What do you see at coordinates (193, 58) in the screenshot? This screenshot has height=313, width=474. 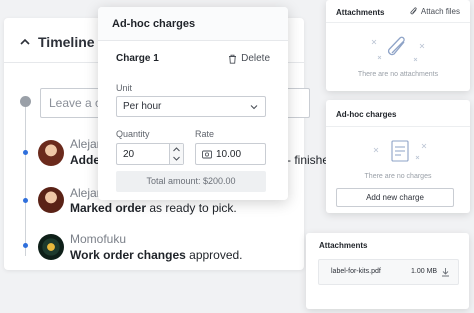 I see `charge-header: Charge 1 Delete` at bounding box center [193, 58].